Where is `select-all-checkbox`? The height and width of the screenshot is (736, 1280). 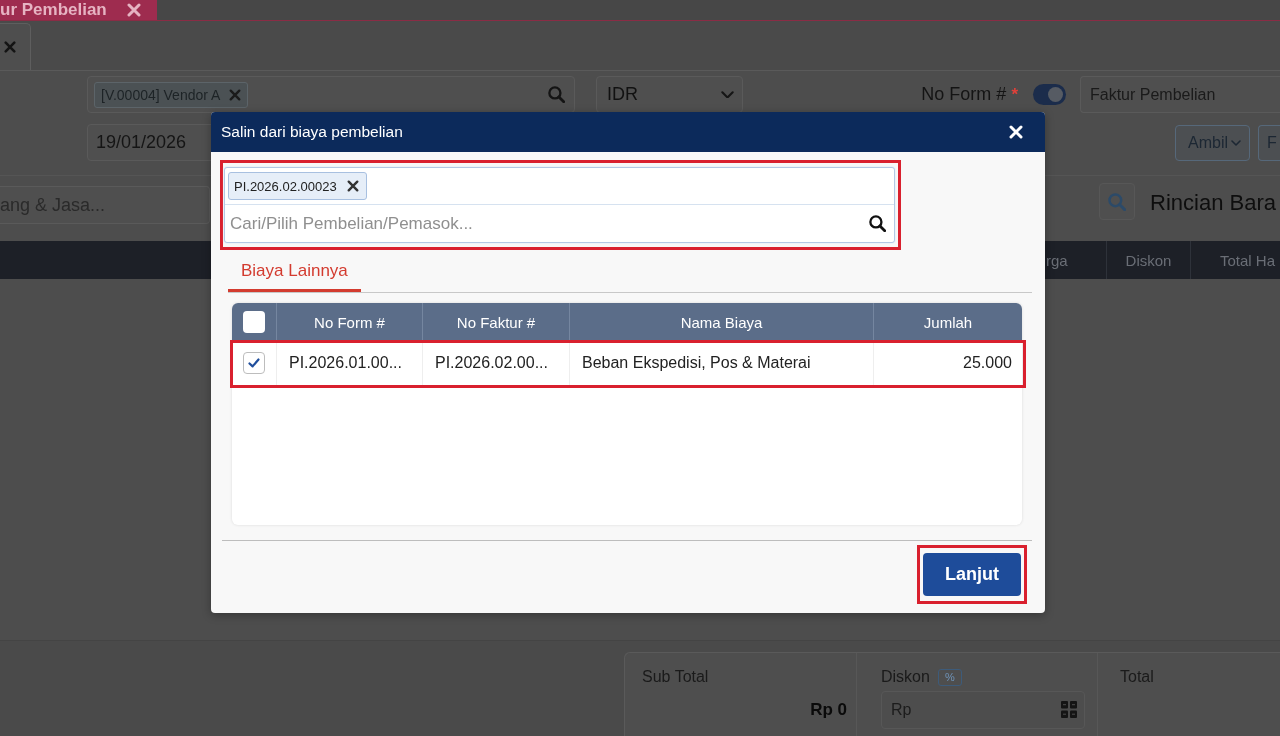 select-all-checkbox is located at coordinates (254, 322).